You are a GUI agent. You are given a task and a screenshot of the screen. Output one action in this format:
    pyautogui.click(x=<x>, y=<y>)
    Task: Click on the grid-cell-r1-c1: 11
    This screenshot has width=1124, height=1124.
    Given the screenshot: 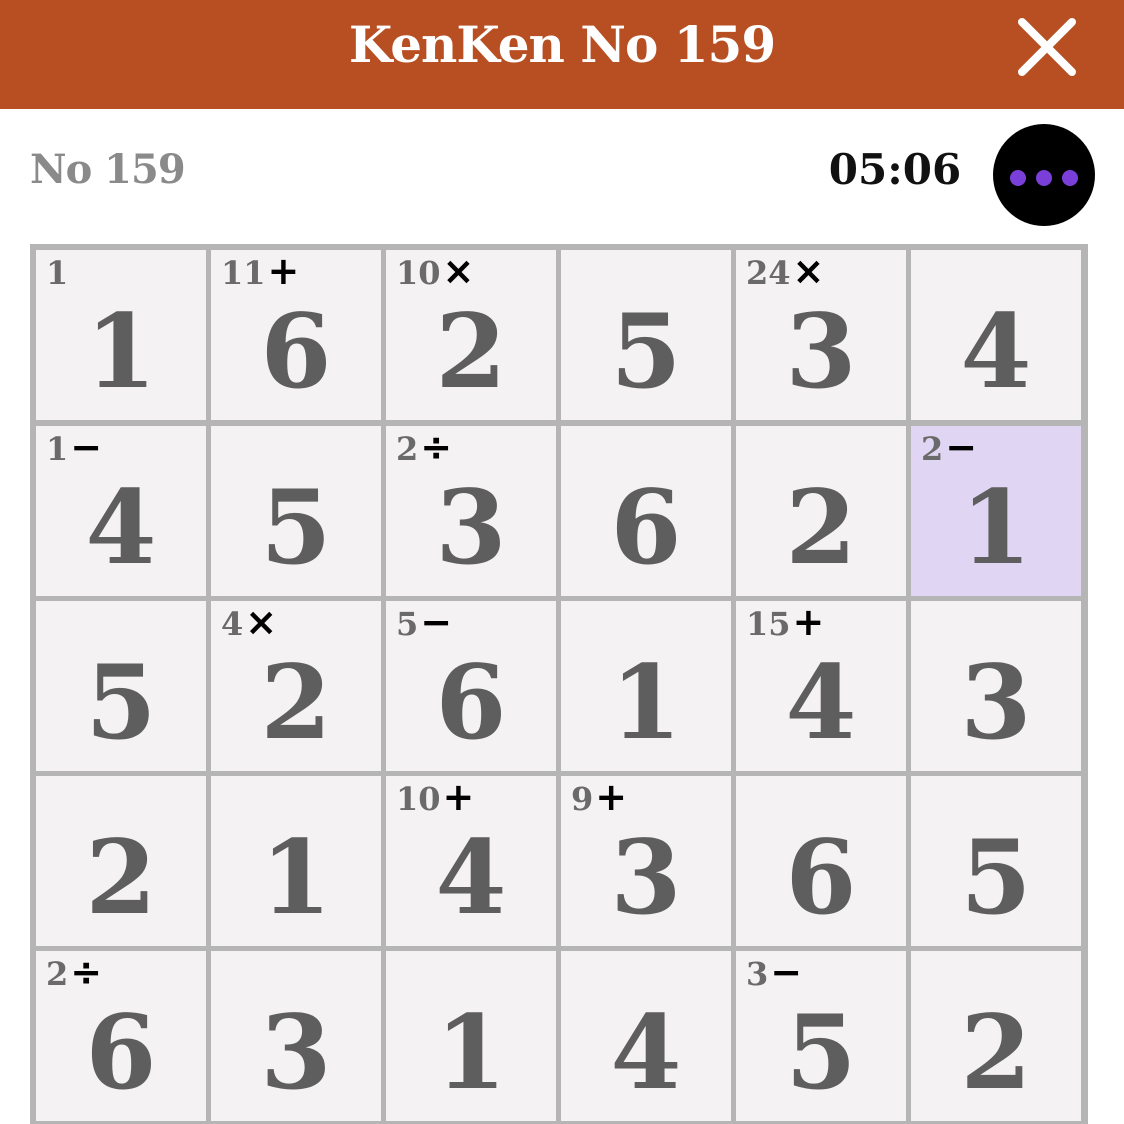 What is the action you would take?
    pyautogui.click(x=121, y=335)
    